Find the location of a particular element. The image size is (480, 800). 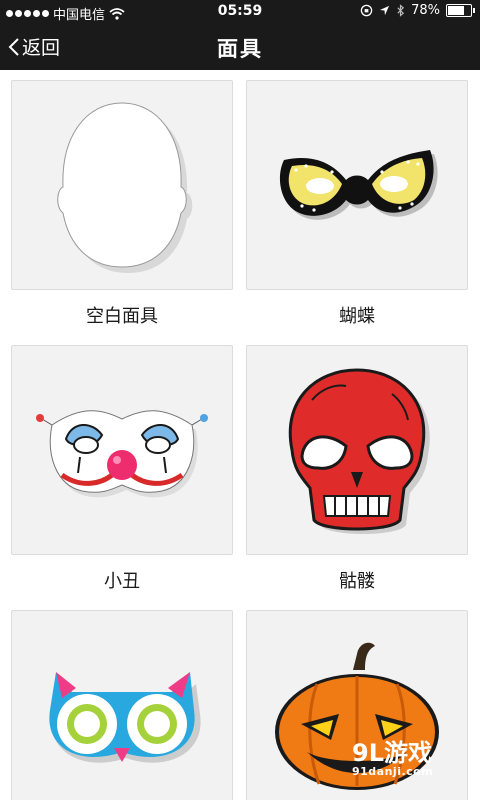

mask-card-blank: 空白面具 is located at coordinates (122, 204).